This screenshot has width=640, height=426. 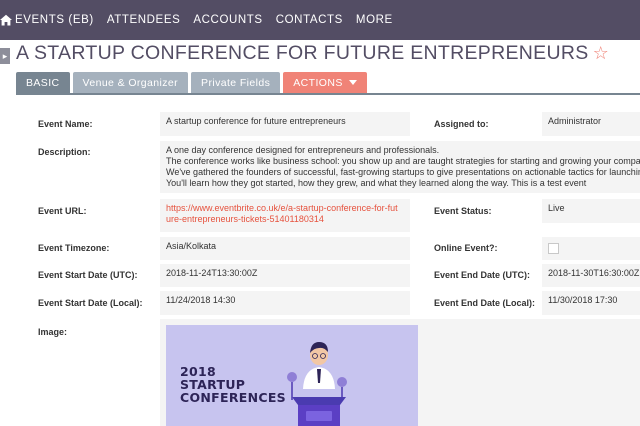 What do you see at coordinates (74, 248) in the screenshot?
I see `event-timezone-label: Event Timezone:` at bounding box center [74, 248].